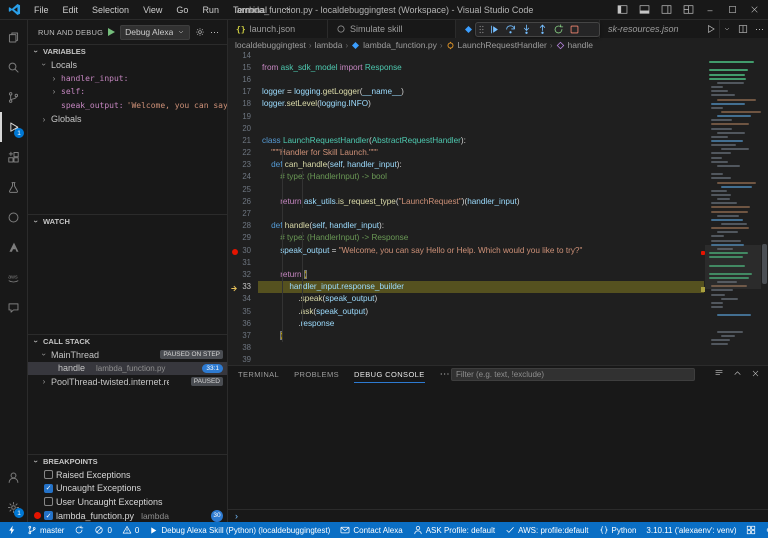 The image size is (768, 538). I want to click on line-number: 32, so click(243, 274).